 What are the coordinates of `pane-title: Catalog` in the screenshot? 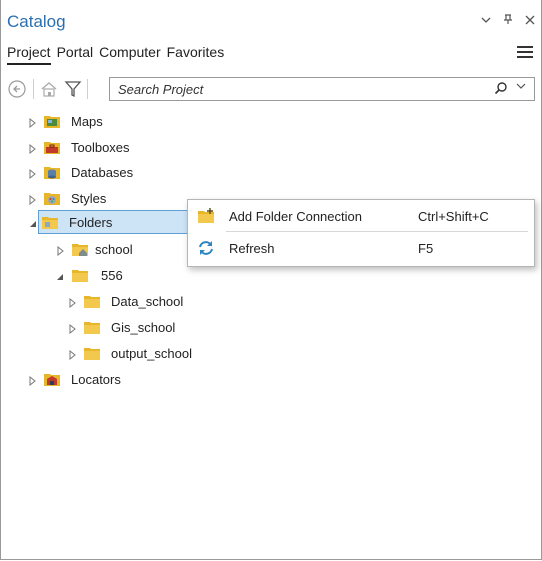 It's located at (36, 21).